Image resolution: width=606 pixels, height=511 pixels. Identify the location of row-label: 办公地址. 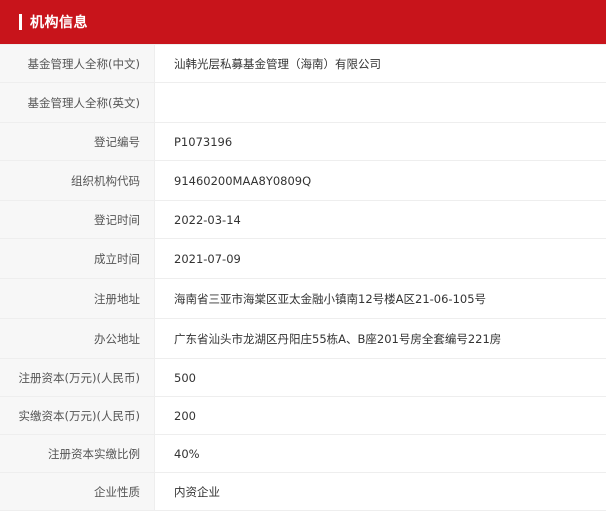
(77, 338).